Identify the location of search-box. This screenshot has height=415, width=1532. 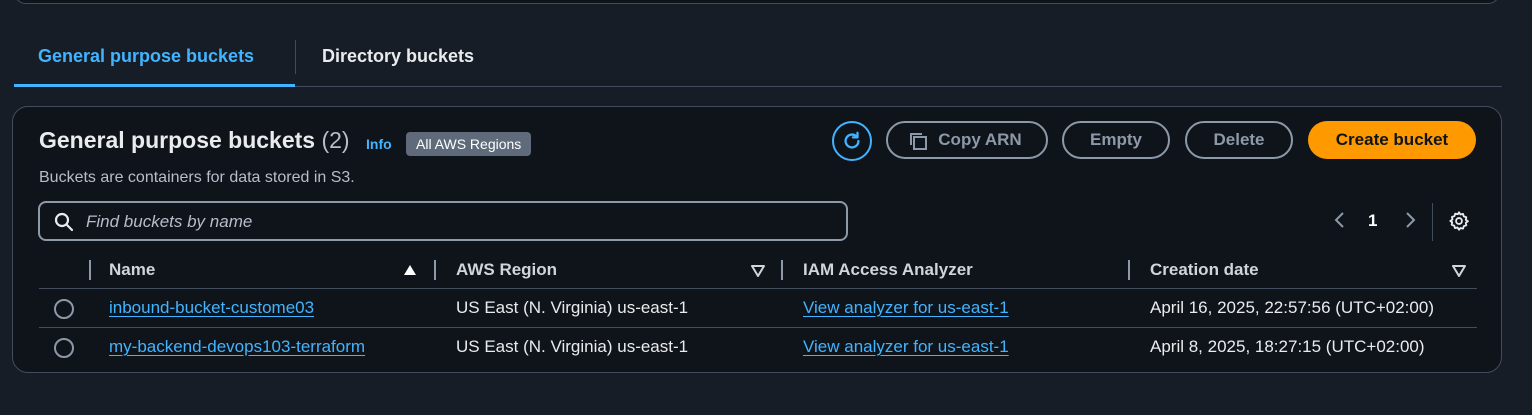
(443, 221).